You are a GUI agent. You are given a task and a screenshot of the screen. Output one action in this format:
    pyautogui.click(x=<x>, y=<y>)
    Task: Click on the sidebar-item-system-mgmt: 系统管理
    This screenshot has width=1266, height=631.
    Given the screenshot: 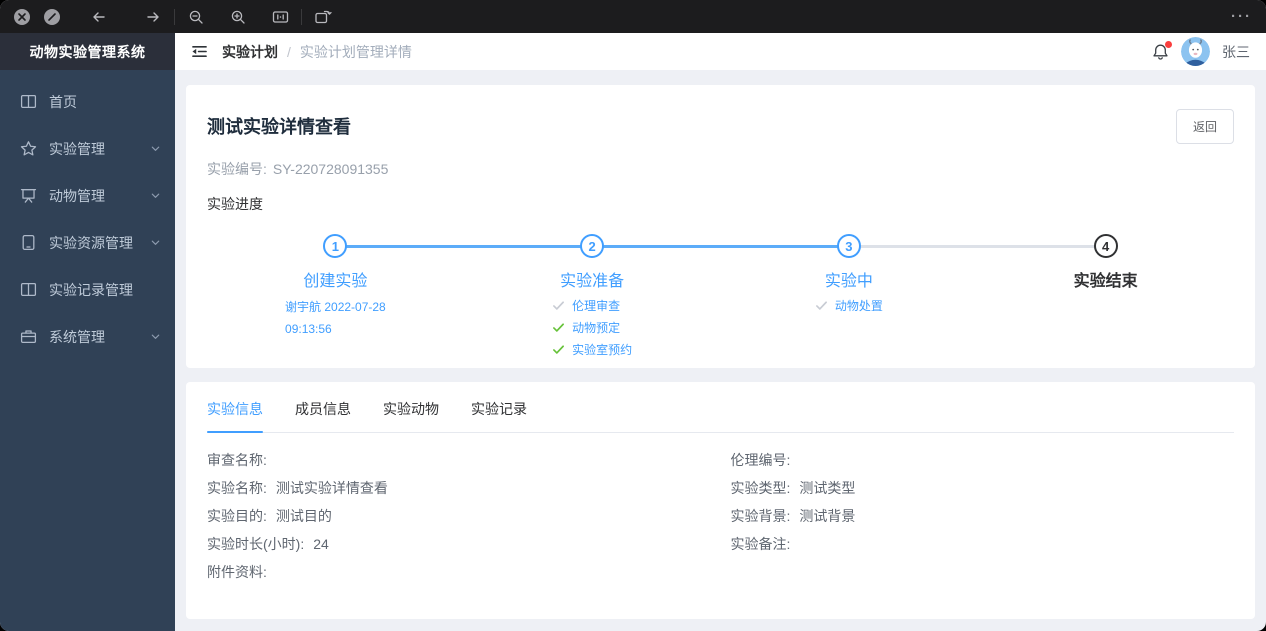 What is the action you would take?
    pyautogui.click(x=87, y=336)
    